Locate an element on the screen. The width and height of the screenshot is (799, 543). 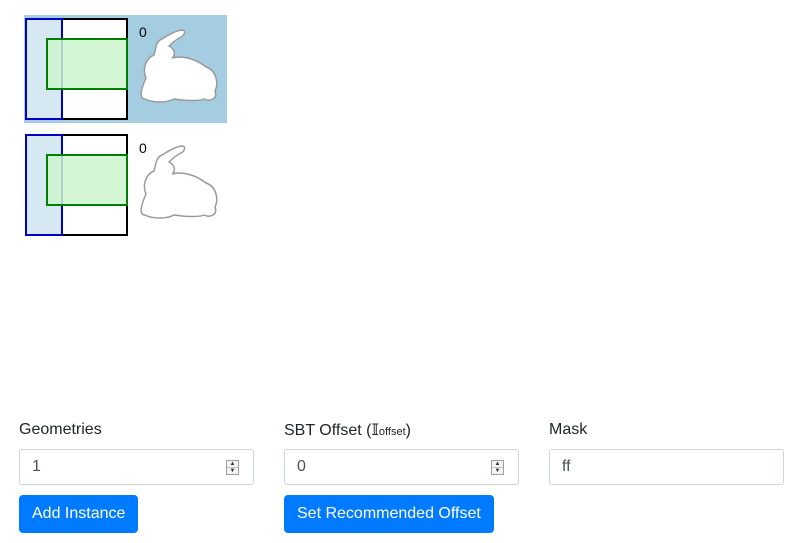
mask-label: Mask is located at coordinates (568, 429).